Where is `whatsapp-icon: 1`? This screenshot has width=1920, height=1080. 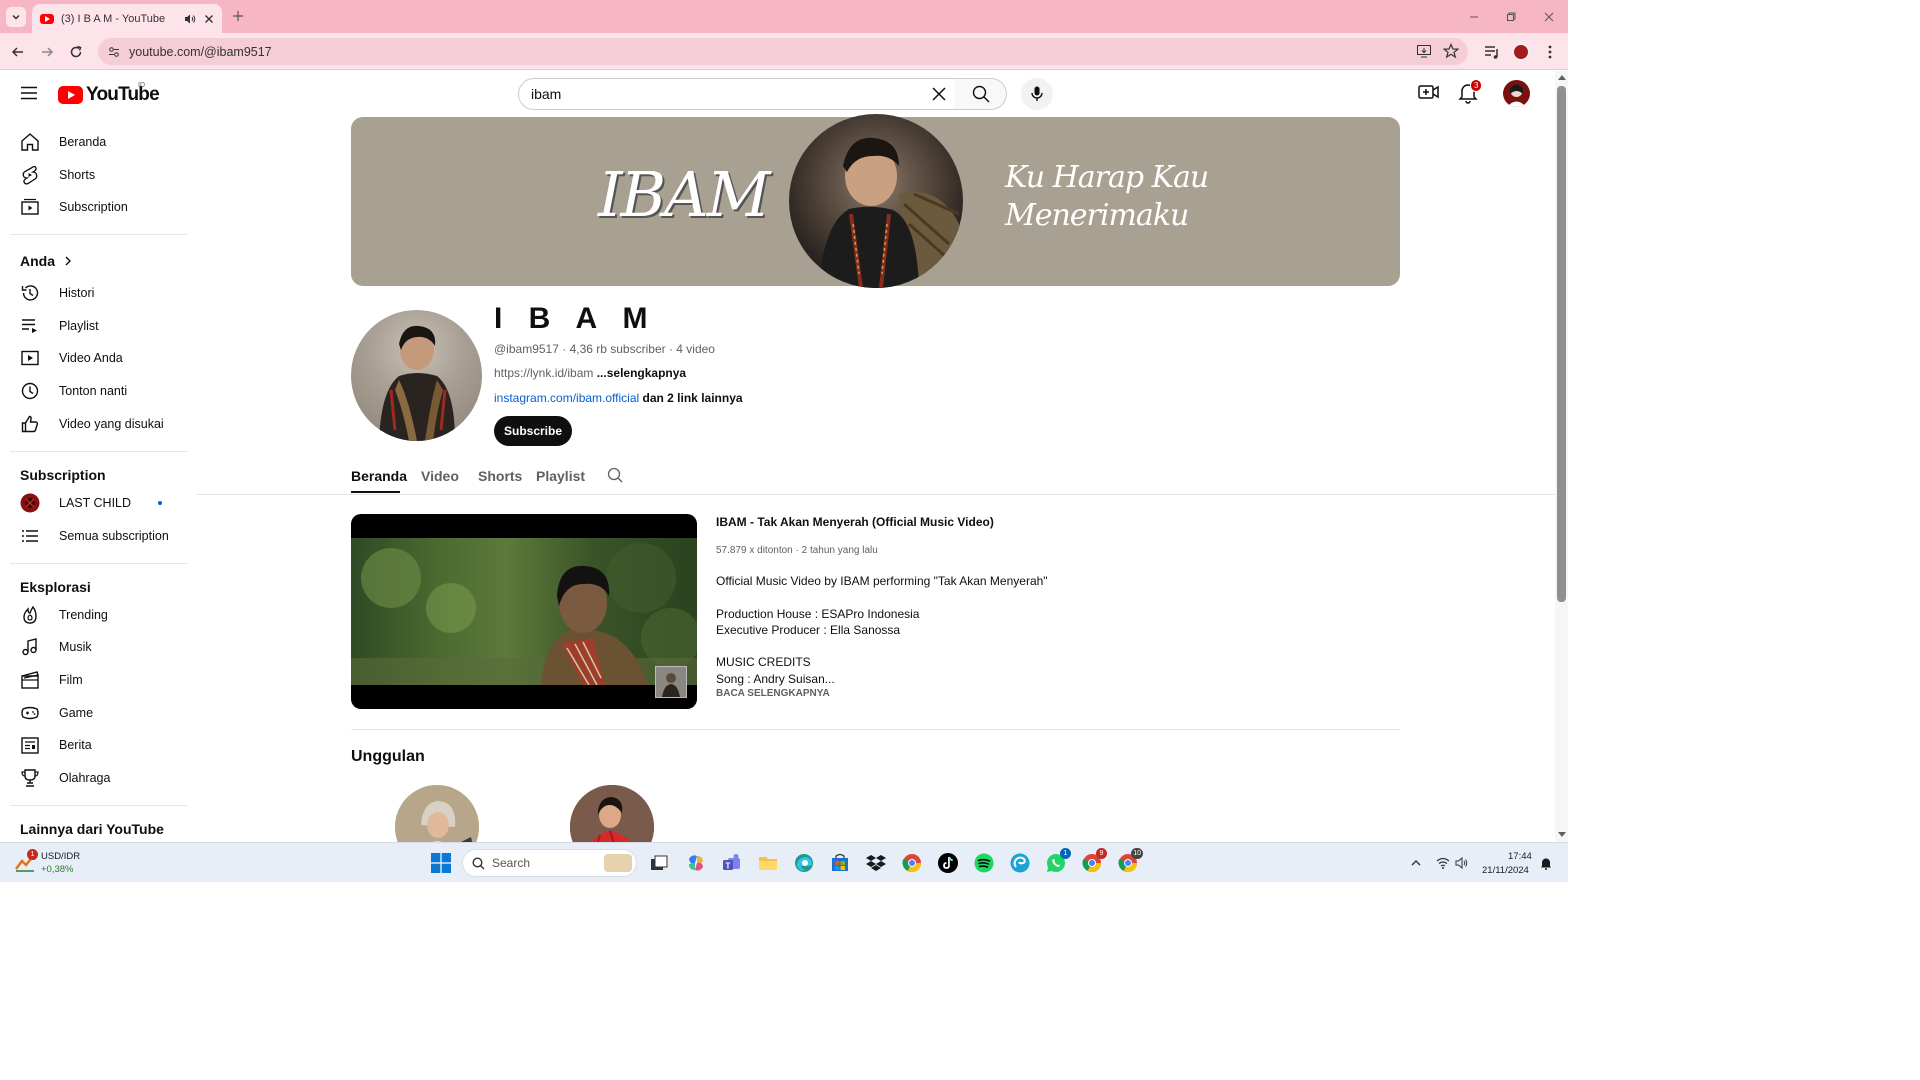
whatsapp-icon: 1 is located at coordinates (1058, 861).